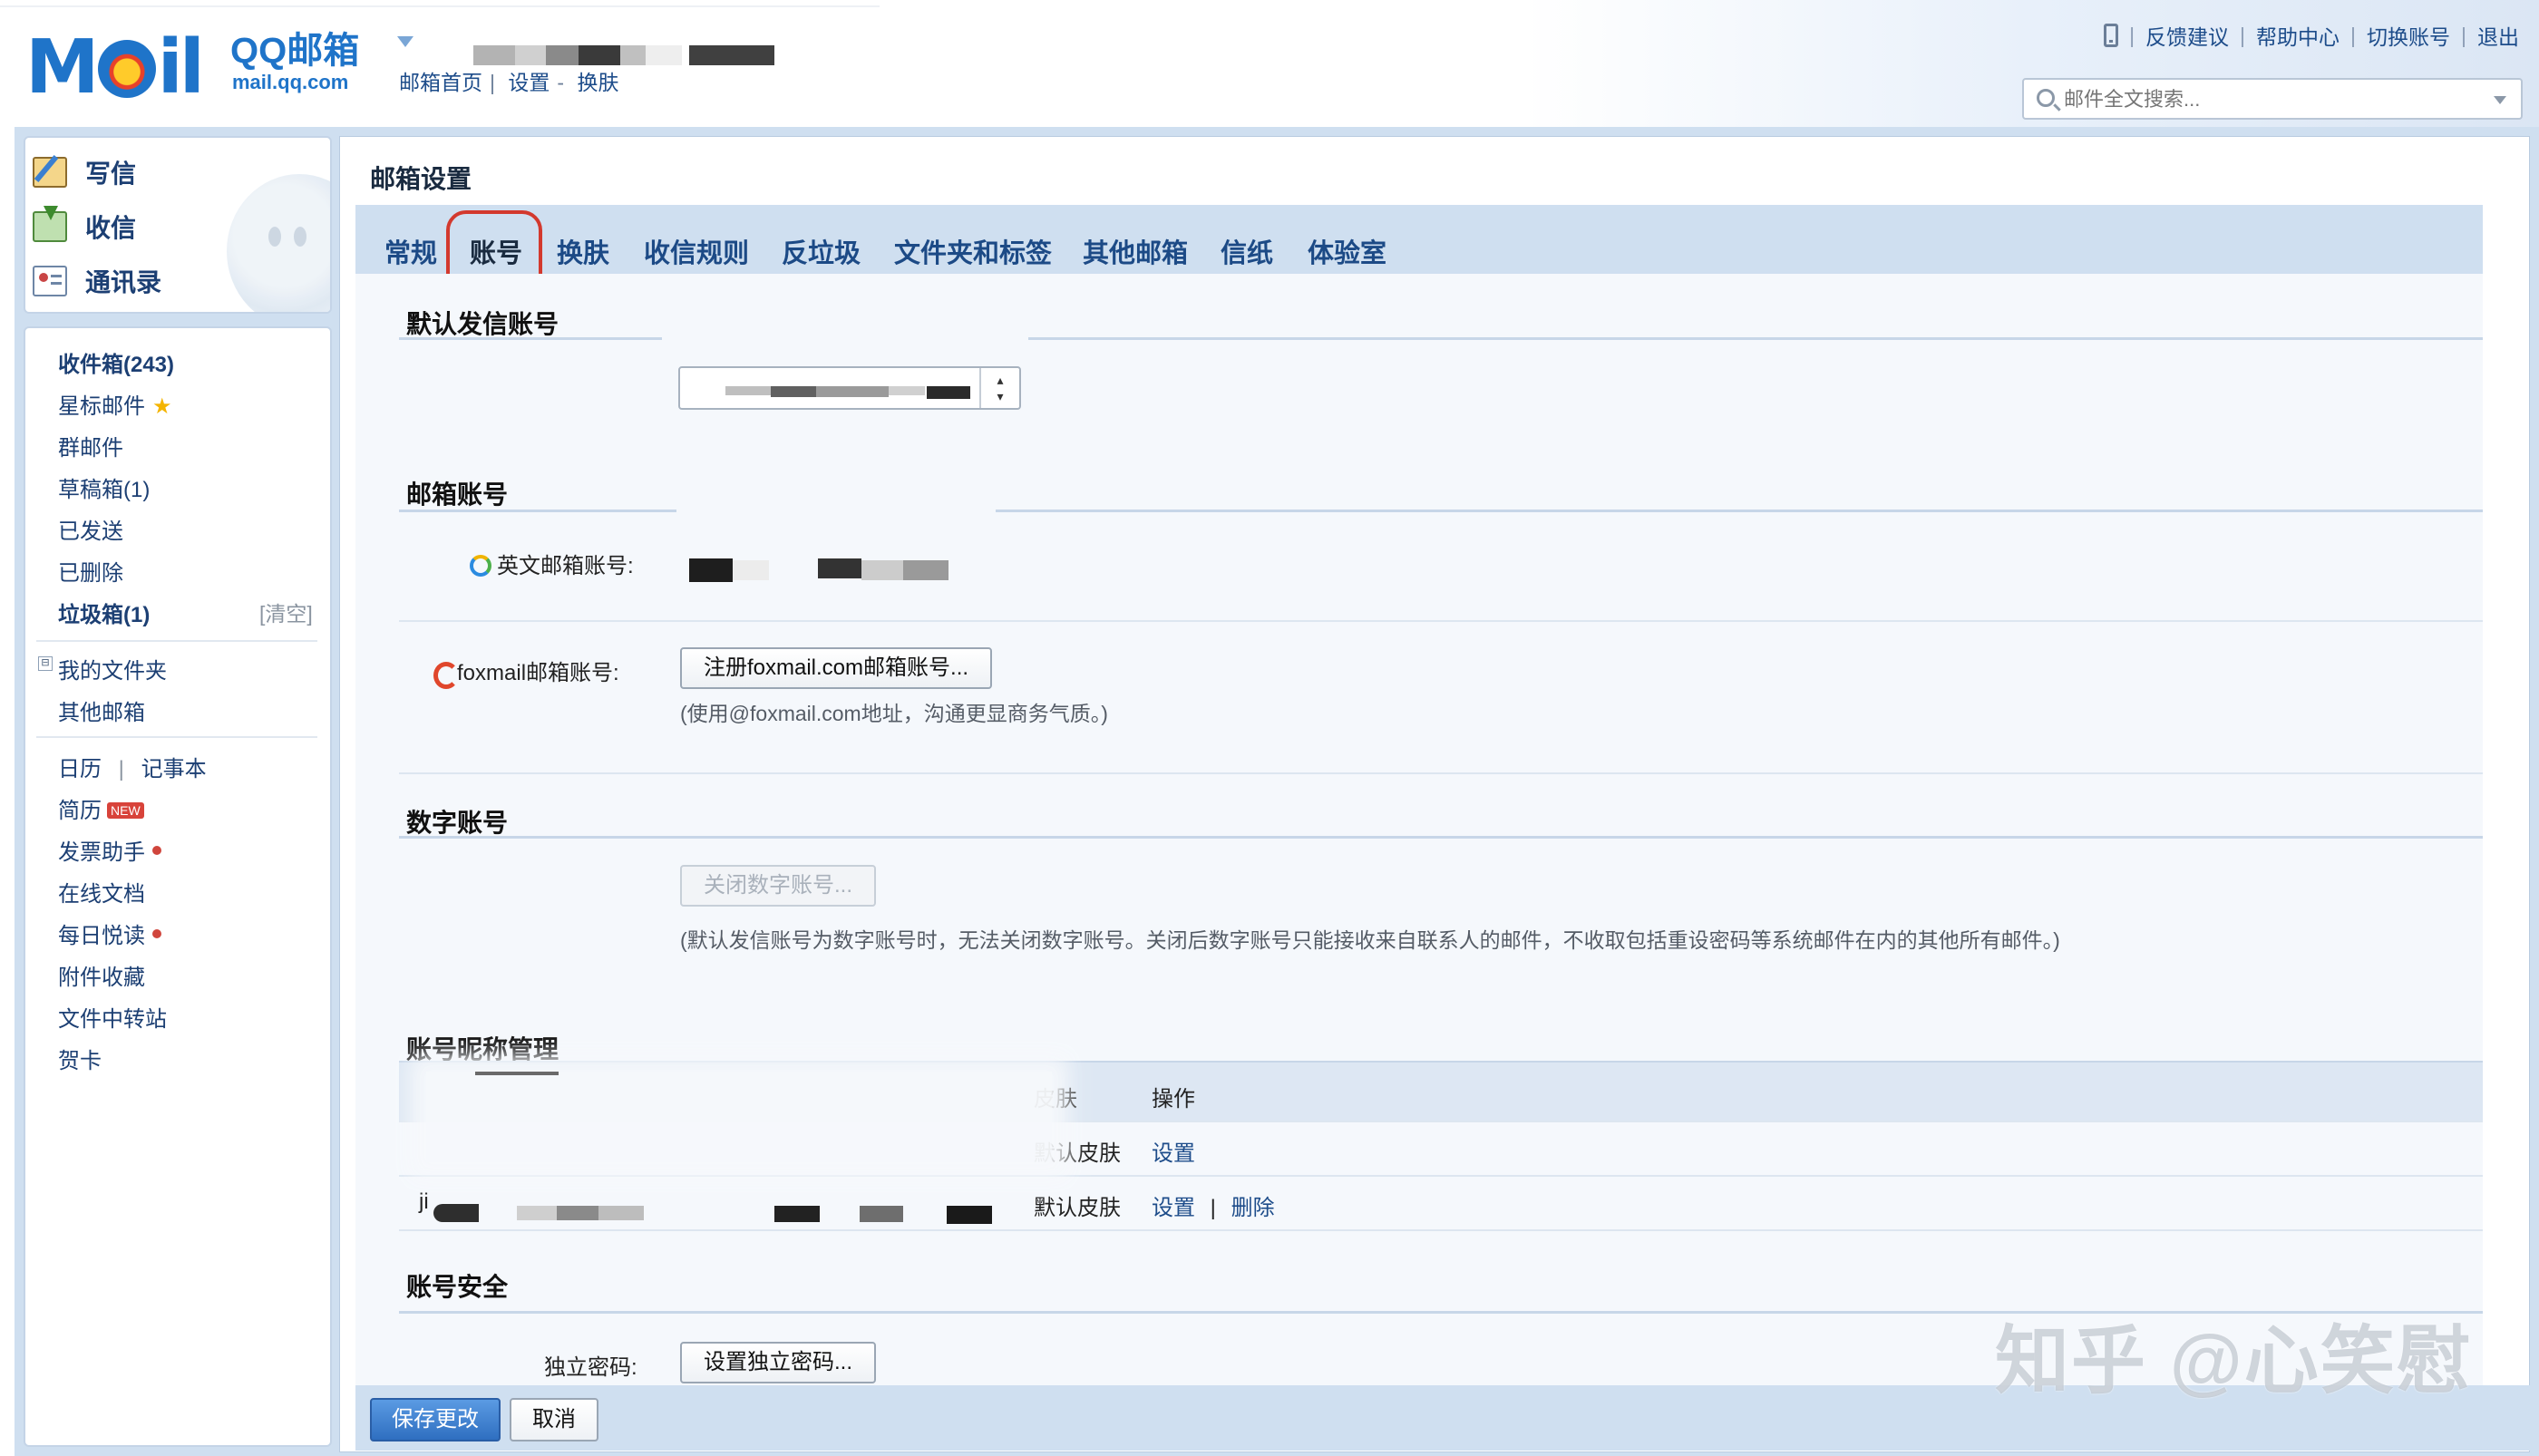  I want to click on tab-other-mailboxes: 其他邮箱, so click(1135, 251).